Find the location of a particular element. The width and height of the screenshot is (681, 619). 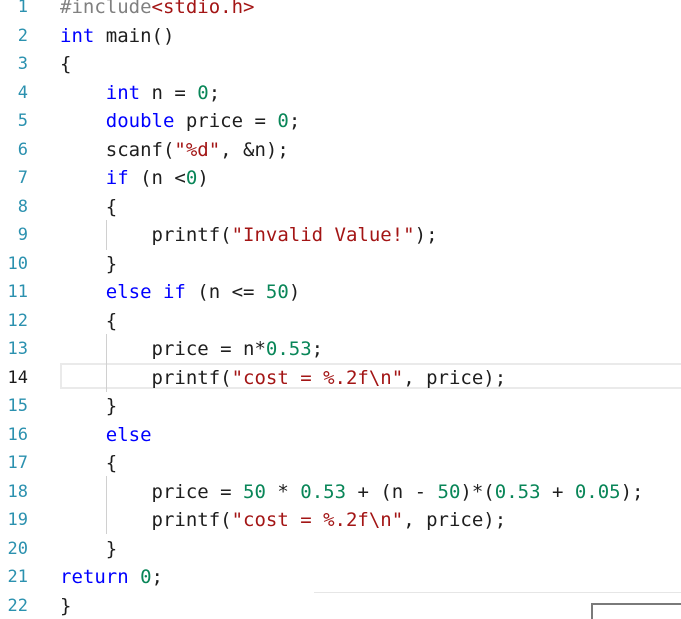

line-number: 13 is located at coordinates (17, 349).